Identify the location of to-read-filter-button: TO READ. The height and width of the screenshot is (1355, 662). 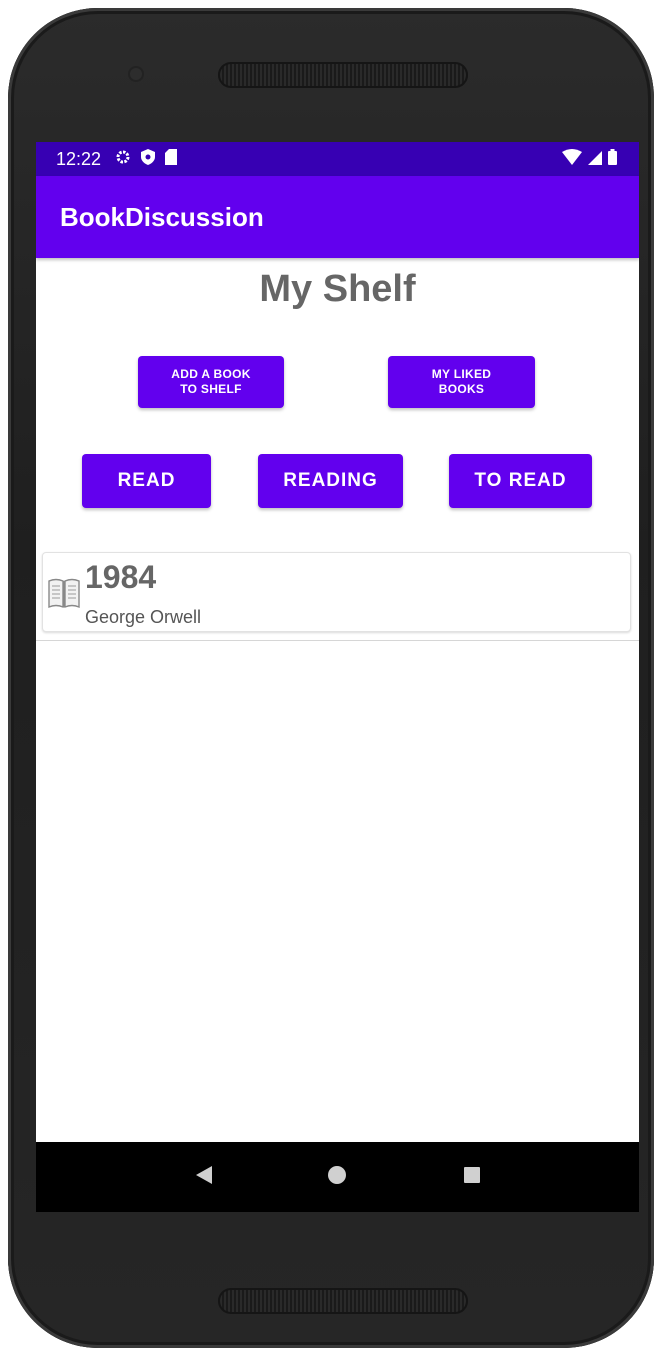
(520, 481).